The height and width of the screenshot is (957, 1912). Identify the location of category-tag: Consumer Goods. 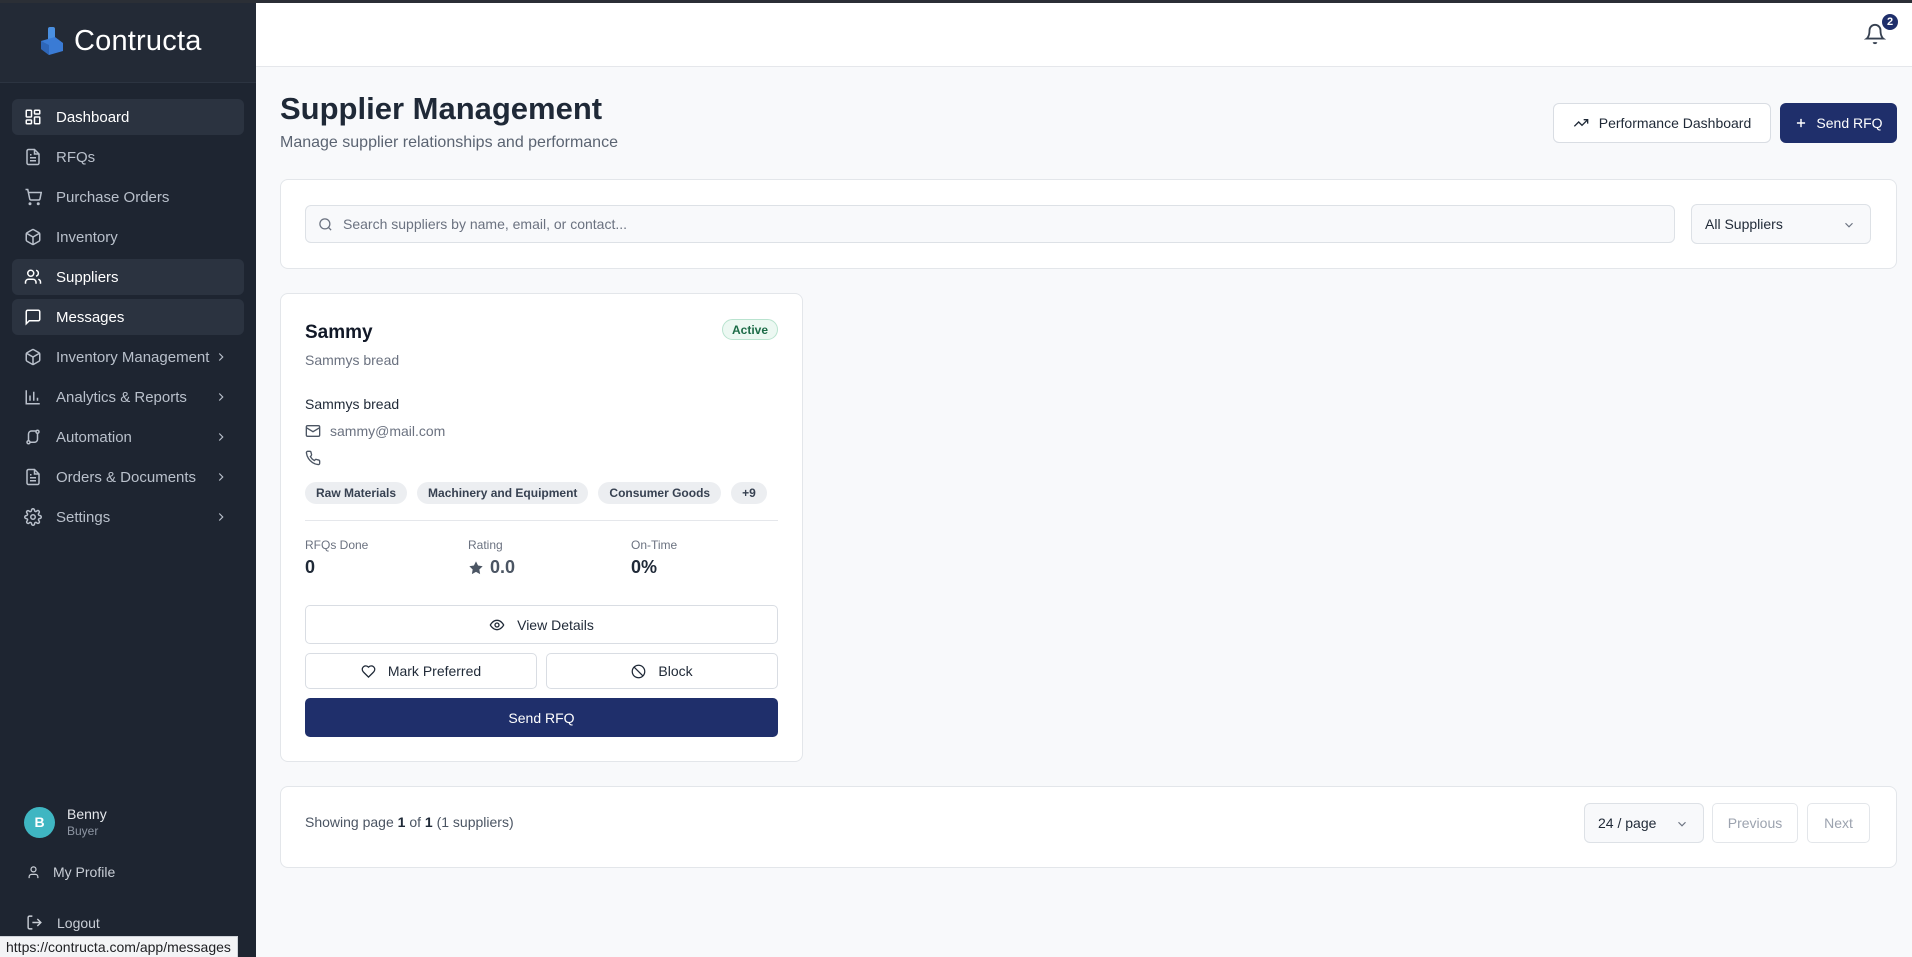
(660, 493).